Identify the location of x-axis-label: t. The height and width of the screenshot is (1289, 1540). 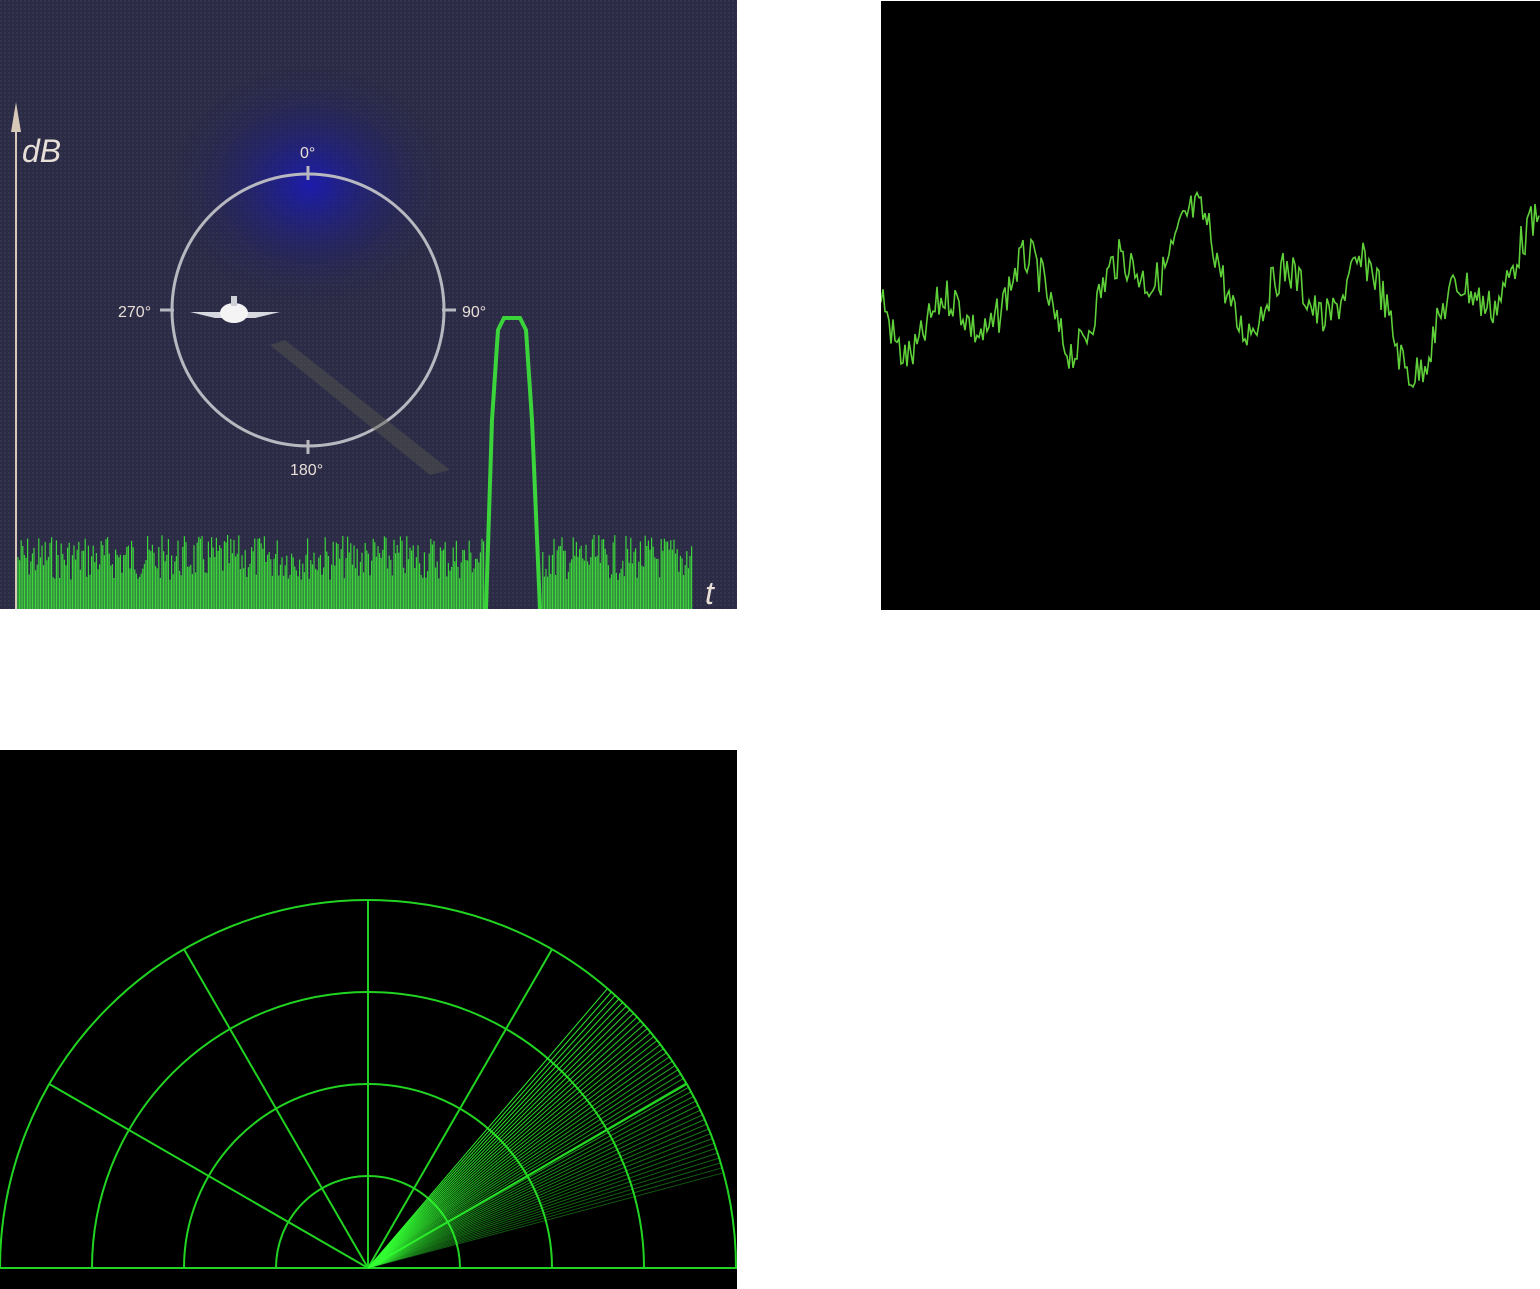
(710, 592).